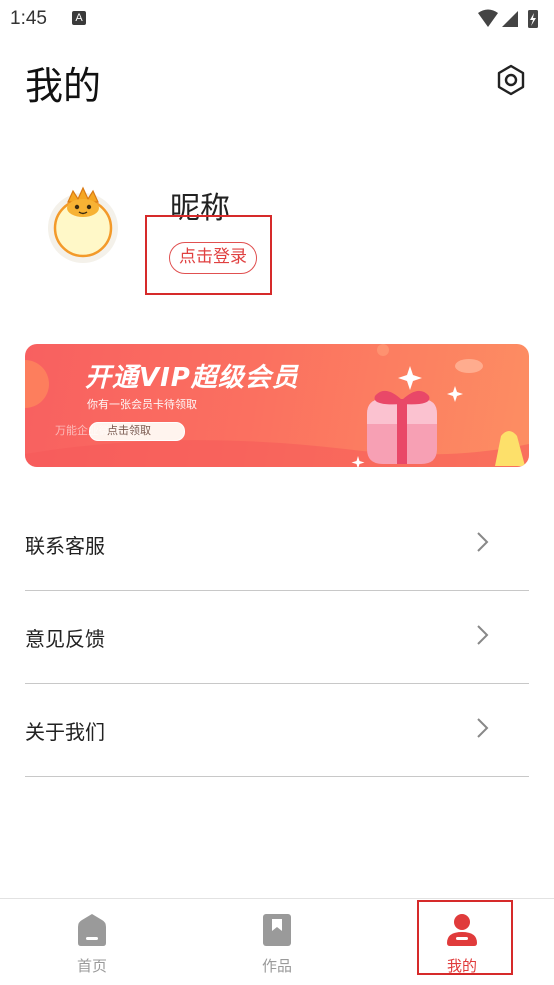 The height and width of the screenshot is (985, 554). I want to click on bookmark-icon, so click(277, 930).